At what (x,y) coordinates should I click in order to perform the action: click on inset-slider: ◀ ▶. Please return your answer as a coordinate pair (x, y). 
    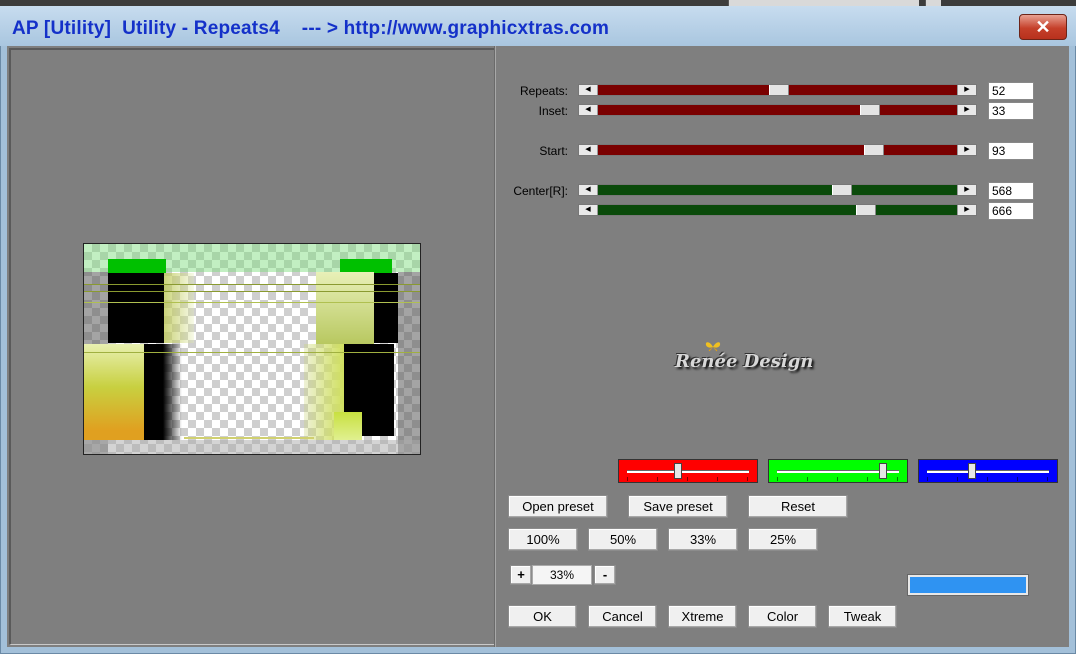
    Looking at the image, I should click on (777, 110).